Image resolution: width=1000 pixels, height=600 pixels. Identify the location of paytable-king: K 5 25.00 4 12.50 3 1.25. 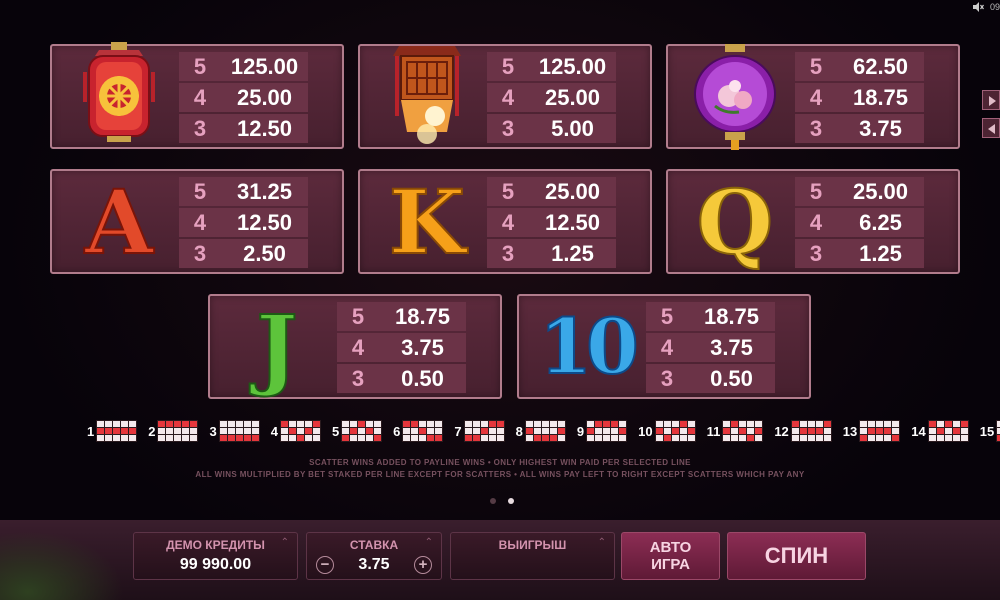
(505, 221).